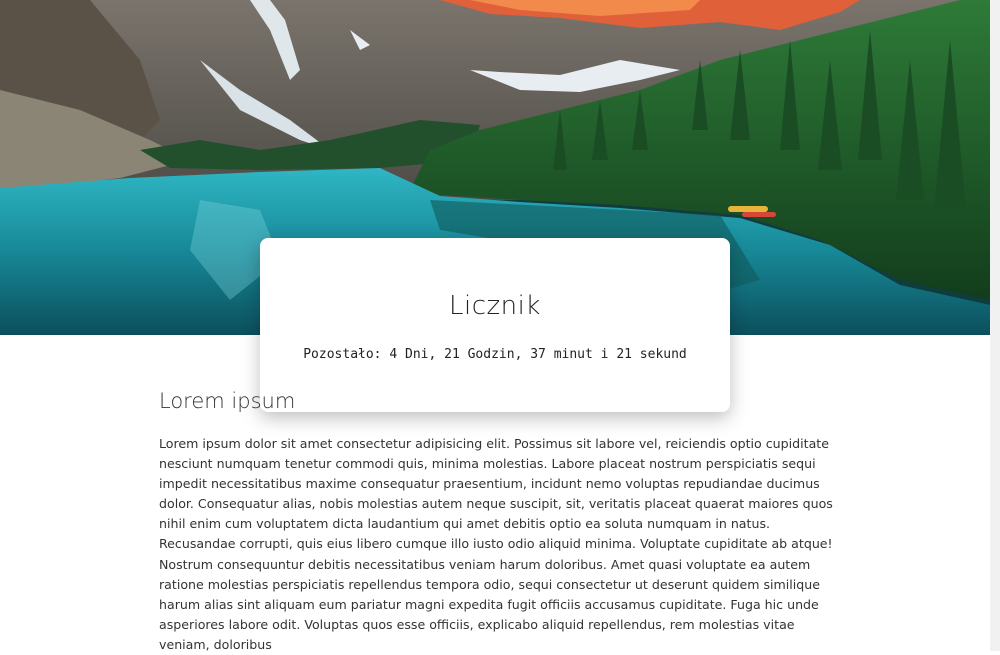 The width and height of the screenshot is (1000, 655). What do you see at coordinates (342, 354) in the screenshot?
I see `countdown-prefix: Pozostało:` at bounding box center [342, 354].